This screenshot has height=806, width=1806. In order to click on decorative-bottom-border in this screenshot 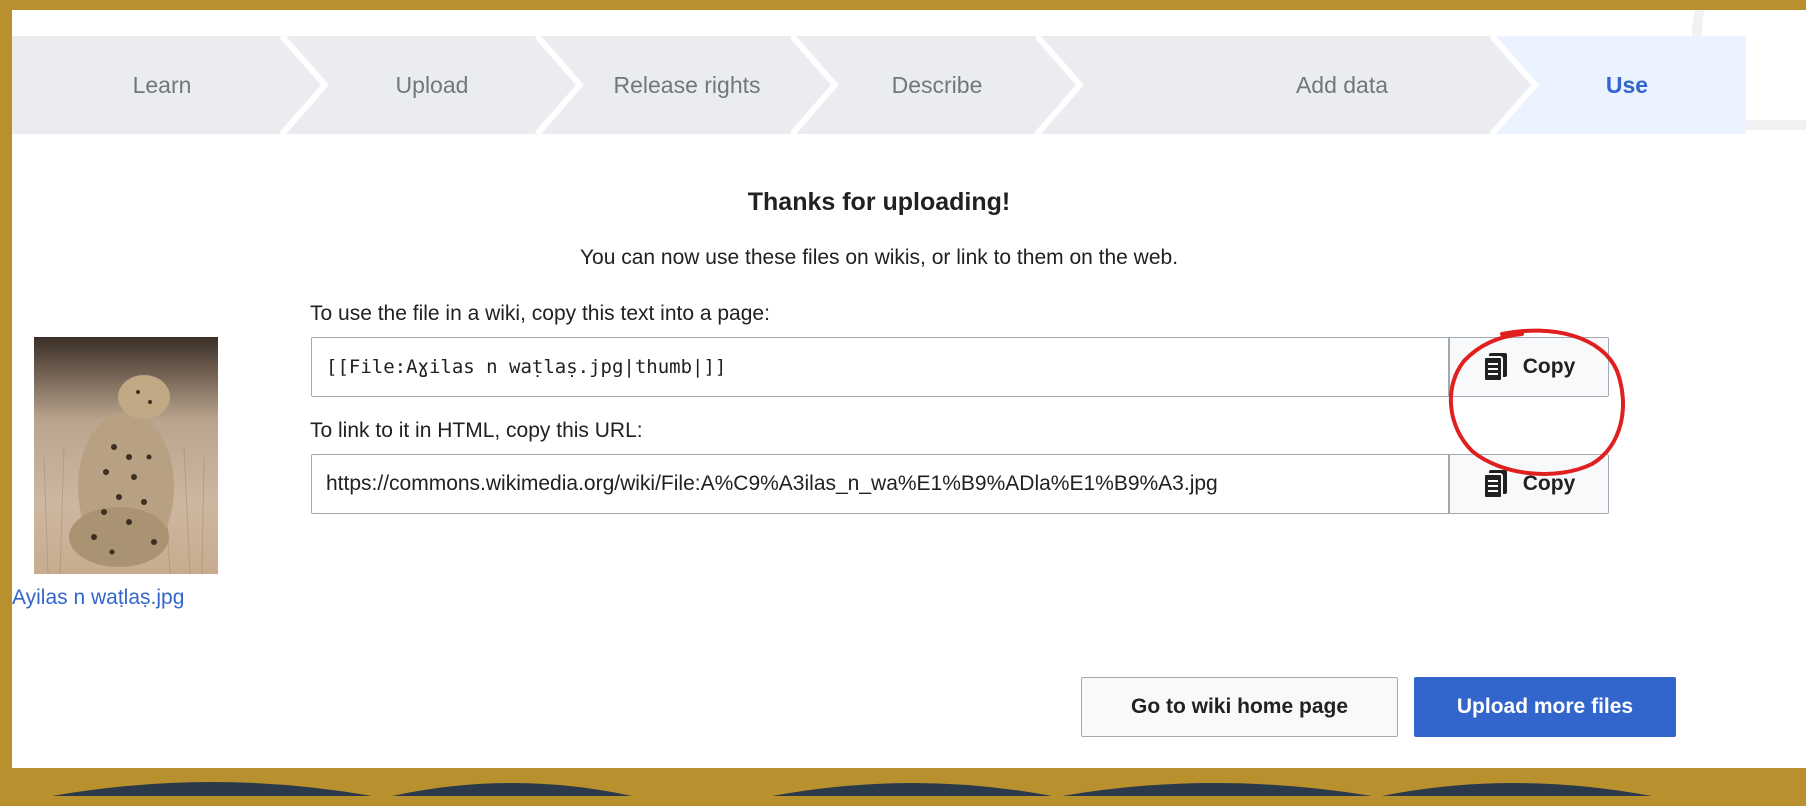, I will do `click(909, 782)`.